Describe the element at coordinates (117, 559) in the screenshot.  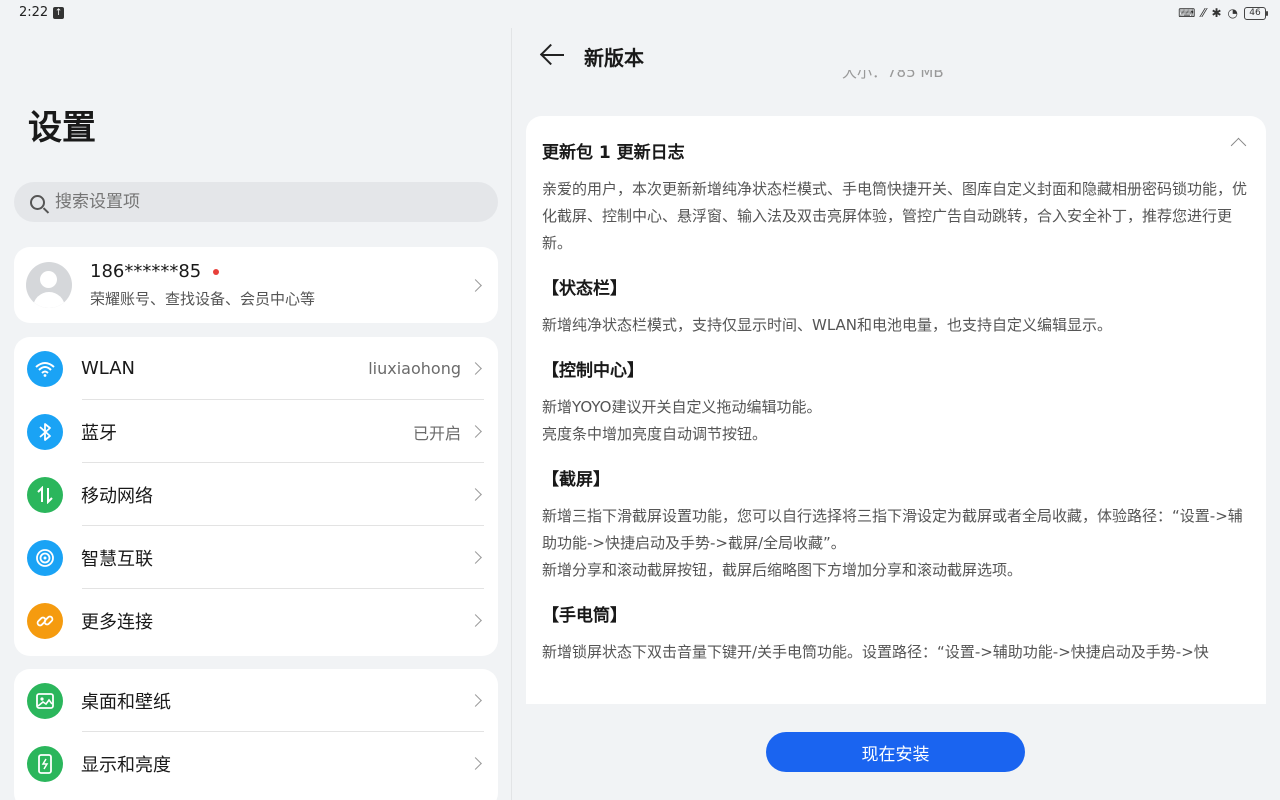
I see `smart-connect-label: 智慧互联` at that location.